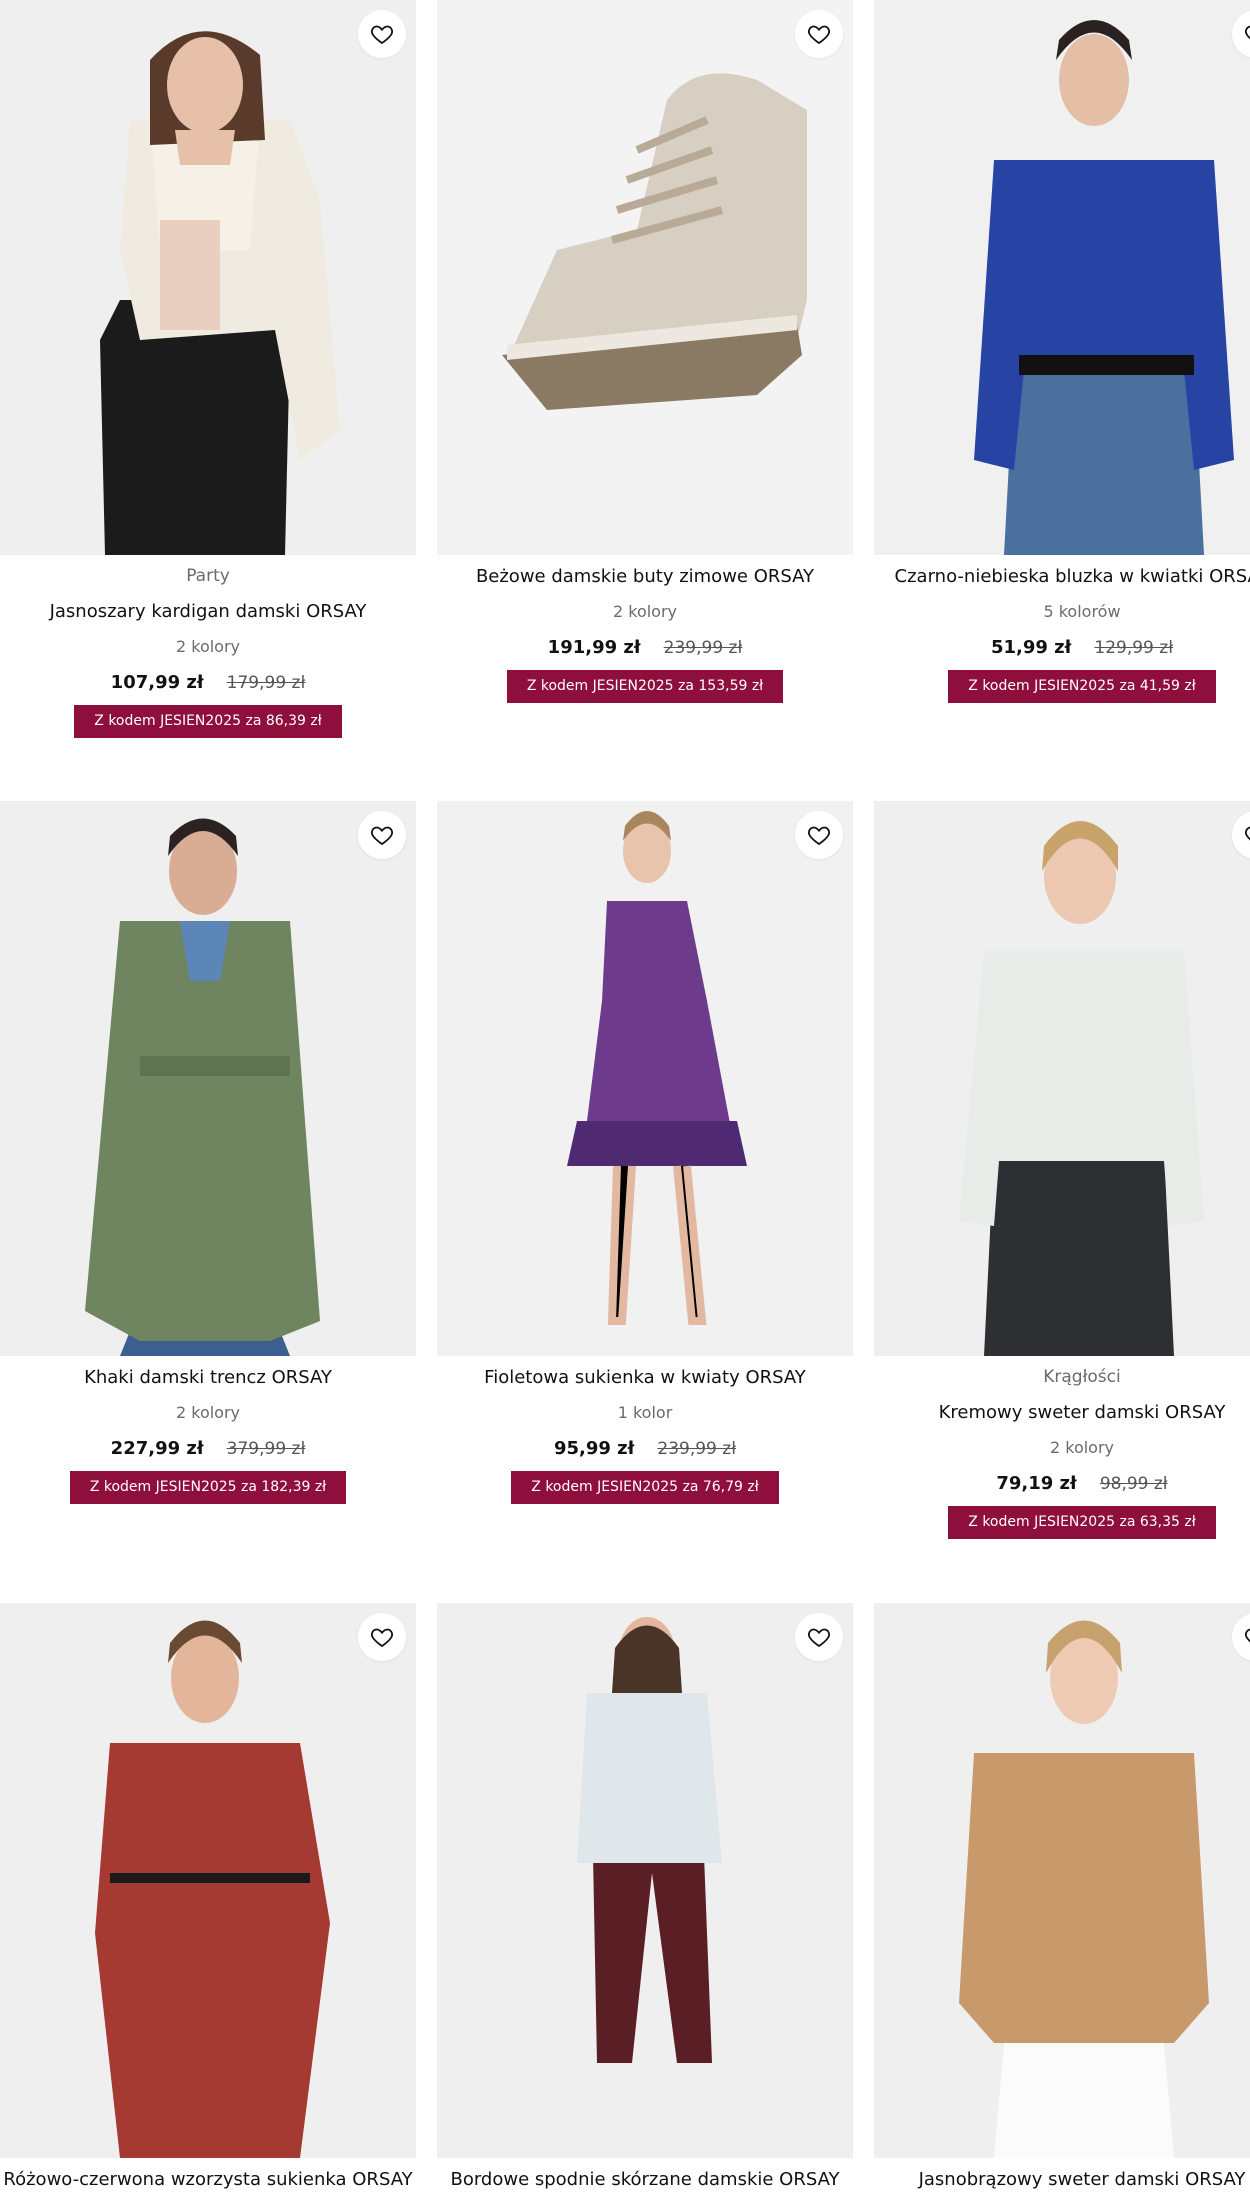 The height and width of the screenshot is (2192, 1250). Describe the element at coordinates (1082, 1522) in the screenshot. I see `promo-code-badge: Z kodem JESIEN2025 za 63,35 zł` at that location.